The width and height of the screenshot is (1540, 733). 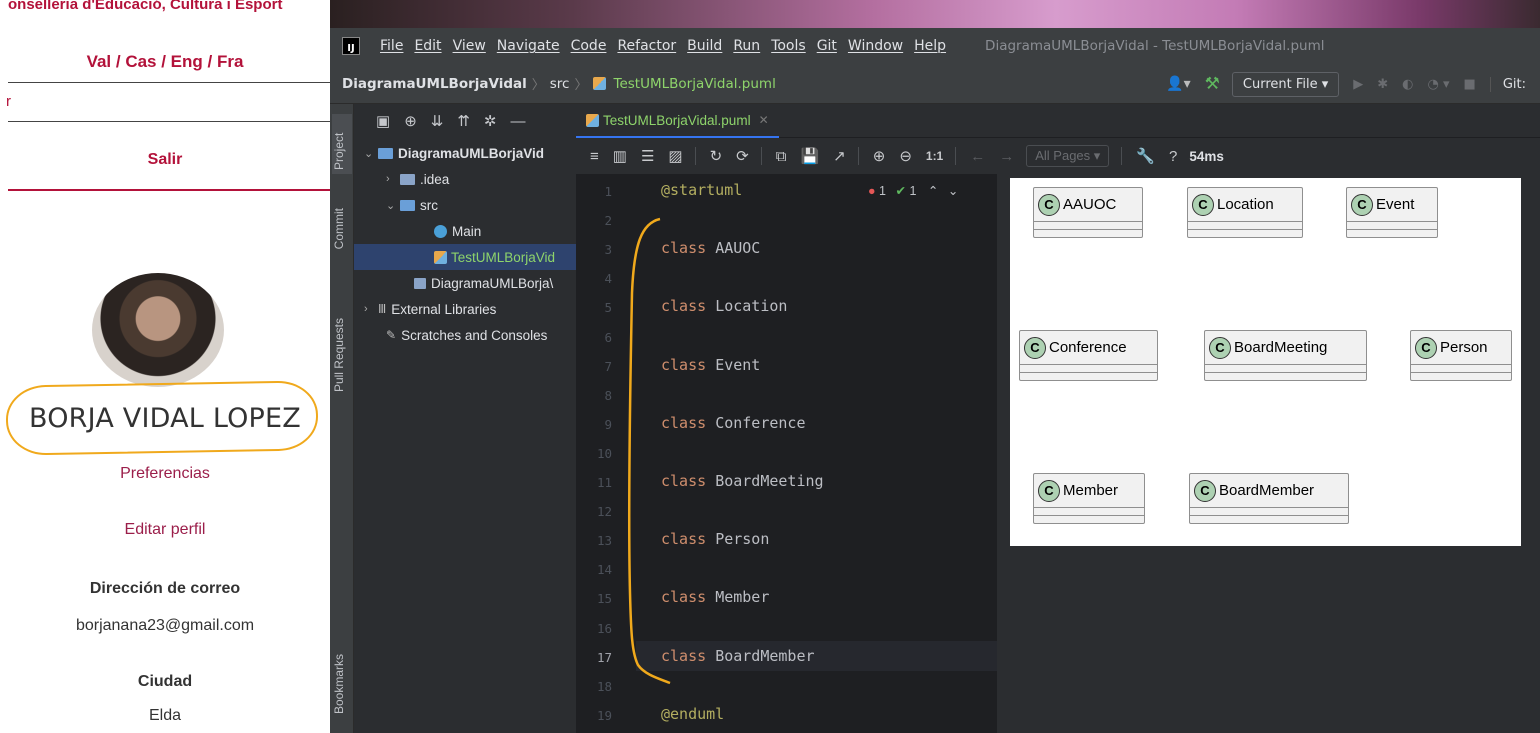 I want to click on inspection-widget: ● 1 ✔ 1 ⌃ ⌄, so click(x=913, y=190).